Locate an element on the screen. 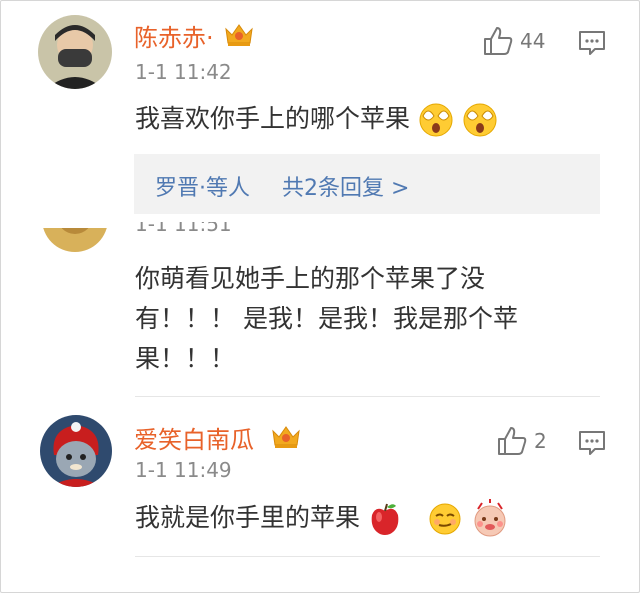 This screenshot has width=640, height=593. comment-text-line: 果！！！ is located at coordinates (185, 358).